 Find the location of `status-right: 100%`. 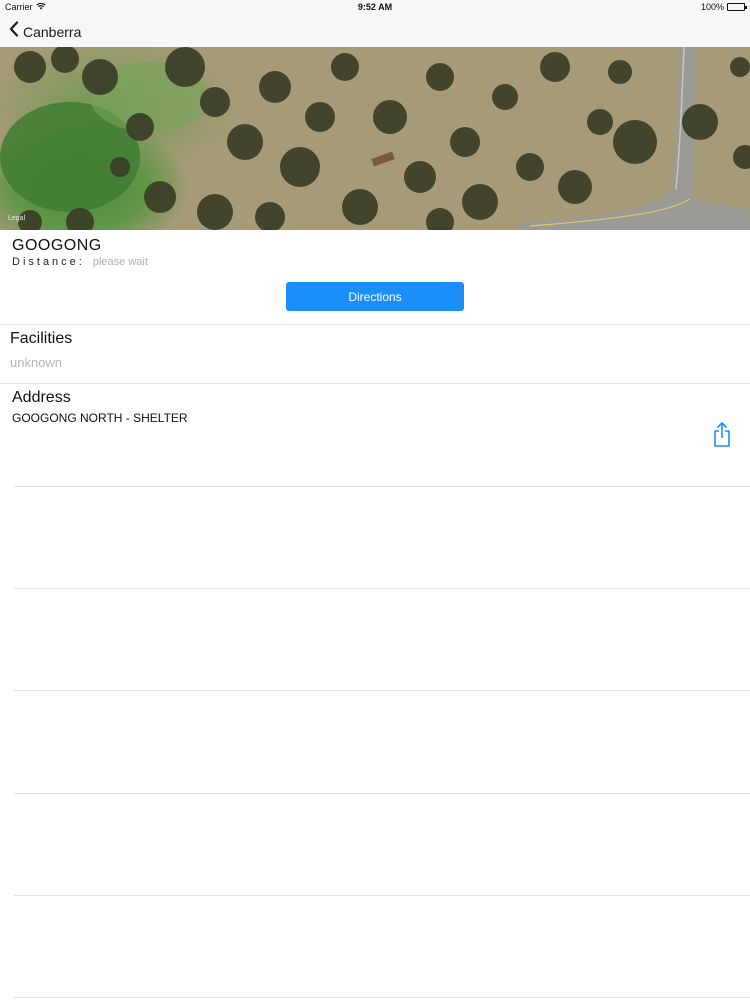

status-right: 100% is located at coordinates (723, 7).